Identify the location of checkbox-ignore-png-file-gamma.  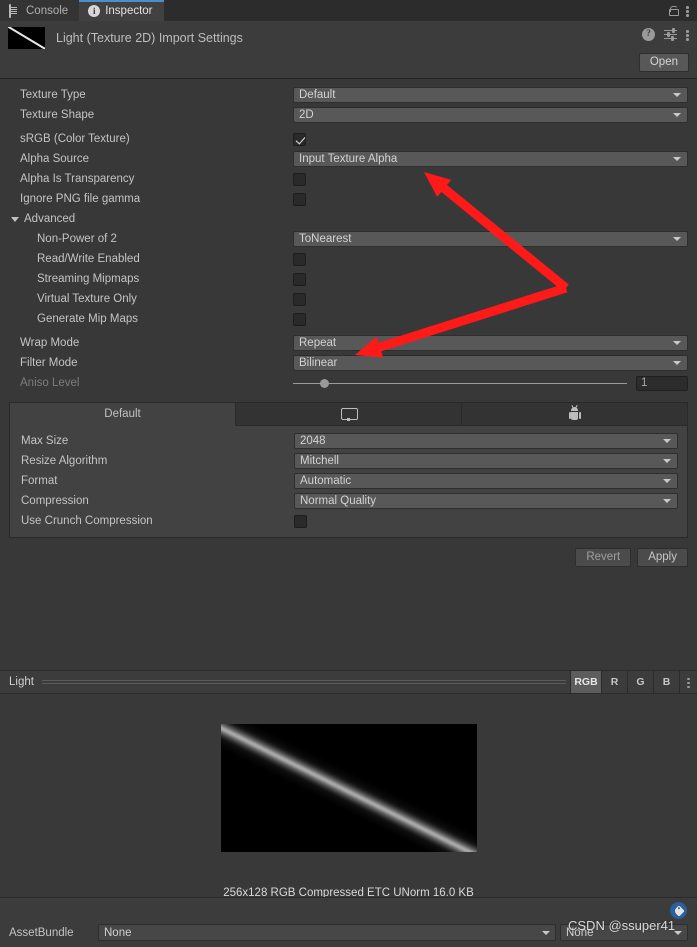
(299, 199).